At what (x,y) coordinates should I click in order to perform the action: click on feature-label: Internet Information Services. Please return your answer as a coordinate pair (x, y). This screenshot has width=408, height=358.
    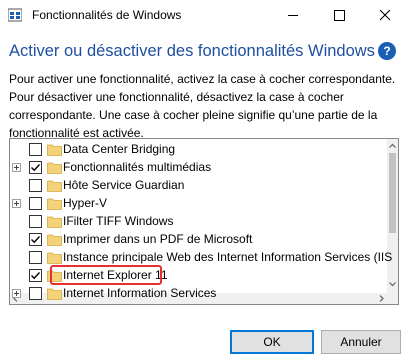
    Looking at the image, I should click on (140, 293).